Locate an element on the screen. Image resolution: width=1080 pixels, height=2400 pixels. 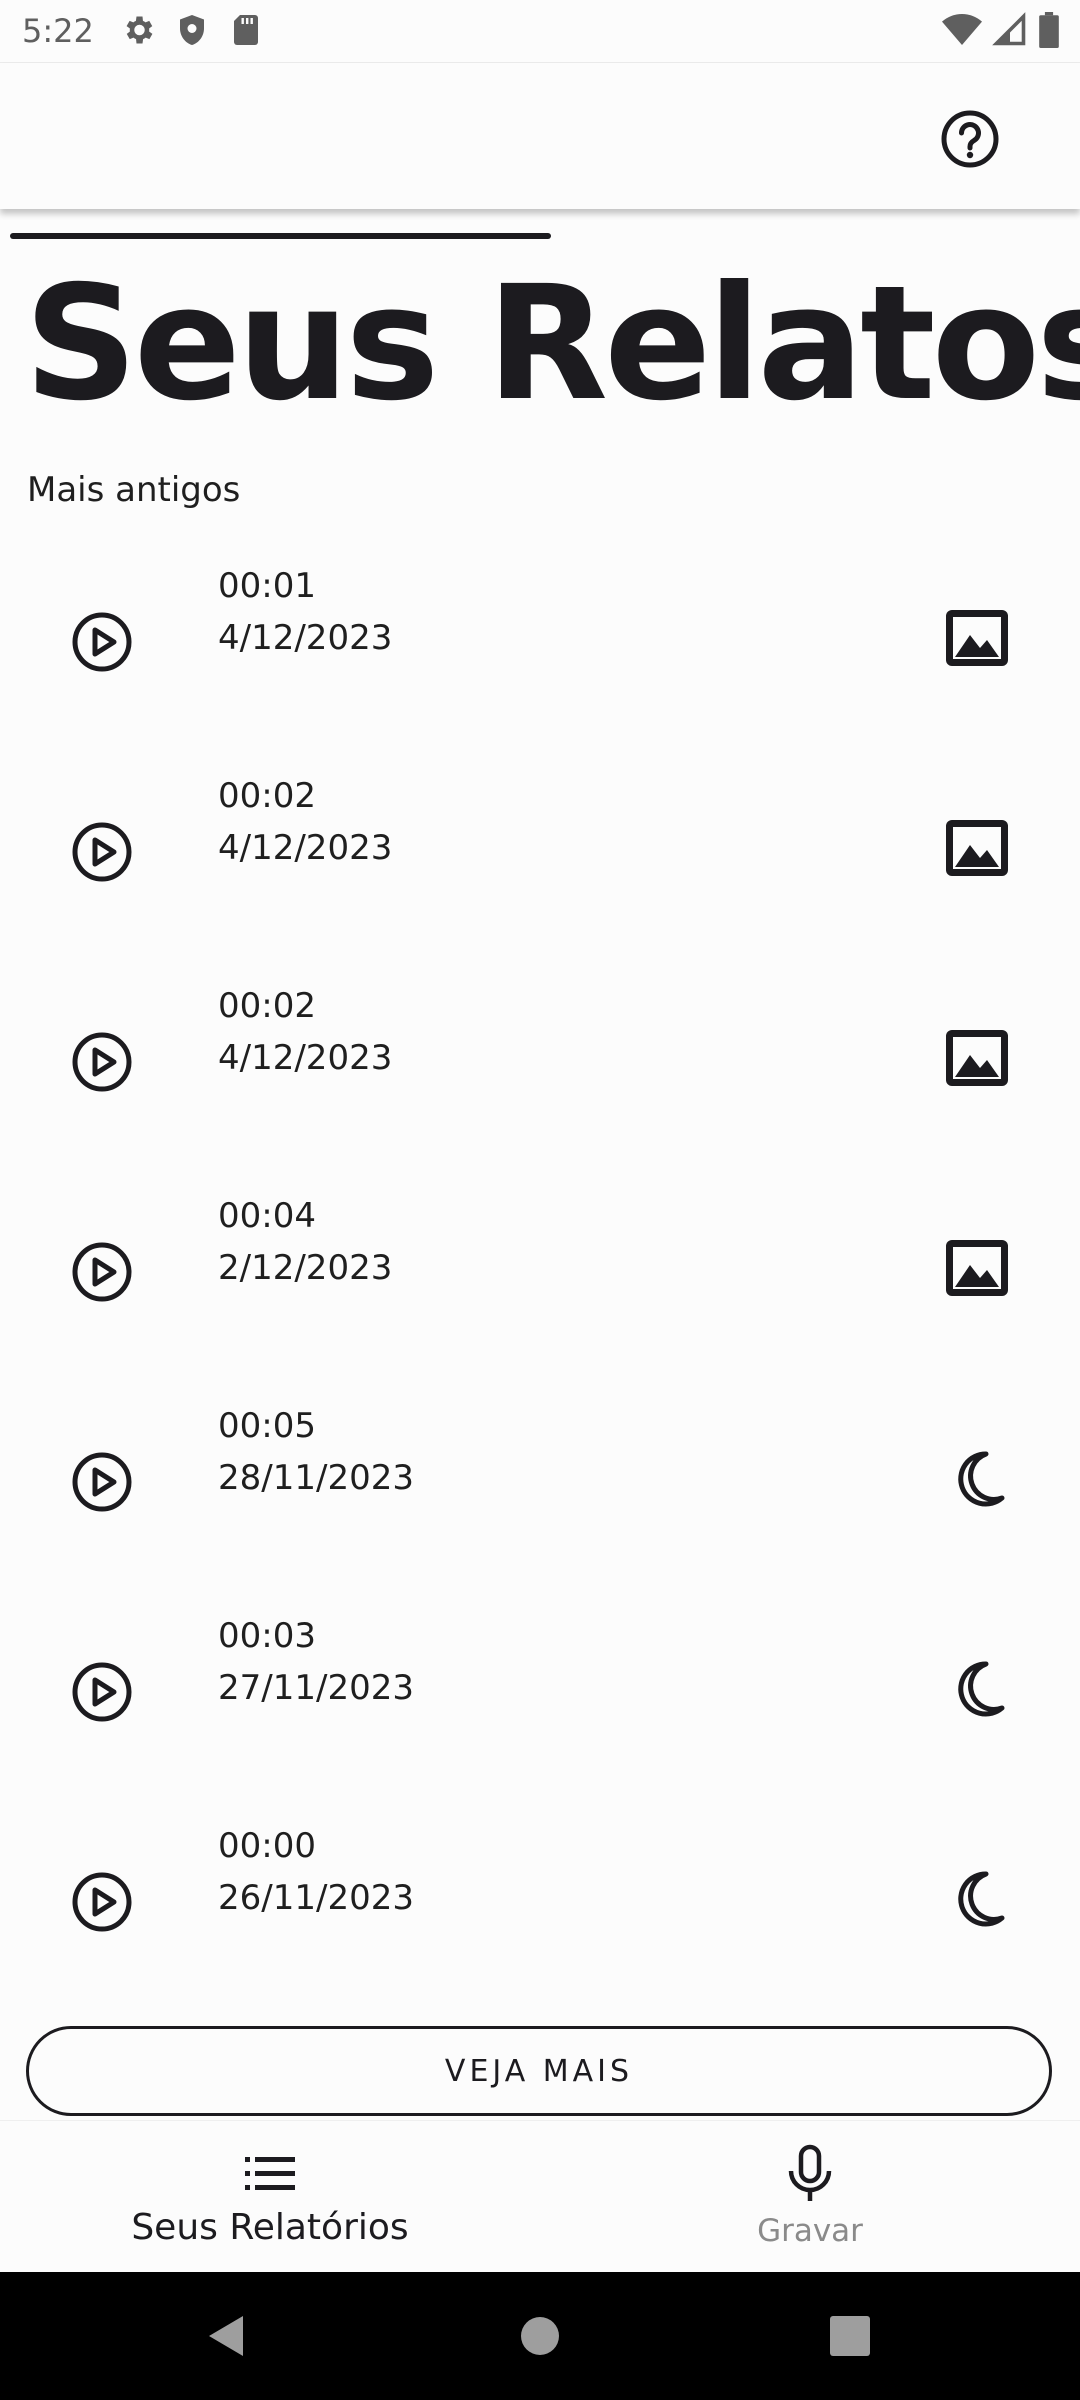
help-button is located at coordinates (970, 139).